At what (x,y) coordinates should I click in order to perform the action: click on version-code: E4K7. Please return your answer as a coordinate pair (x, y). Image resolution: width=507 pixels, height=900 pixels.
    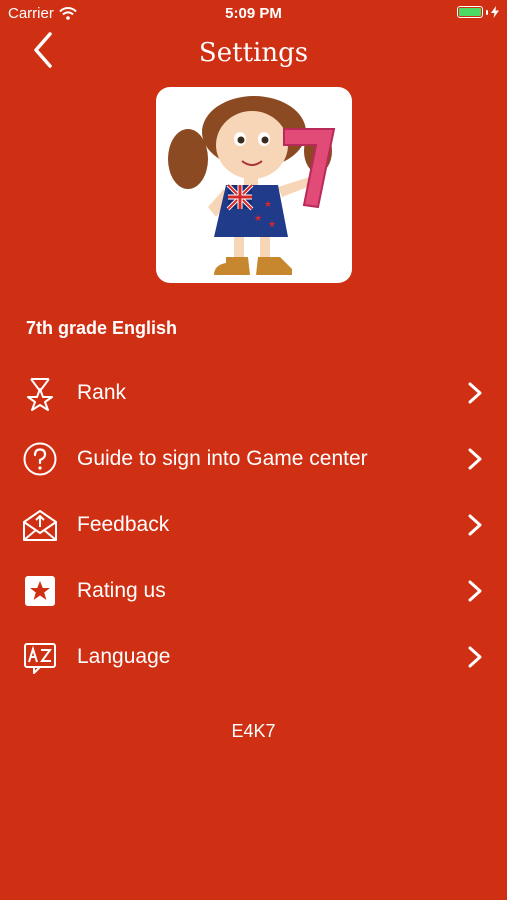
    Looking at the image, I should click on (253, 731).